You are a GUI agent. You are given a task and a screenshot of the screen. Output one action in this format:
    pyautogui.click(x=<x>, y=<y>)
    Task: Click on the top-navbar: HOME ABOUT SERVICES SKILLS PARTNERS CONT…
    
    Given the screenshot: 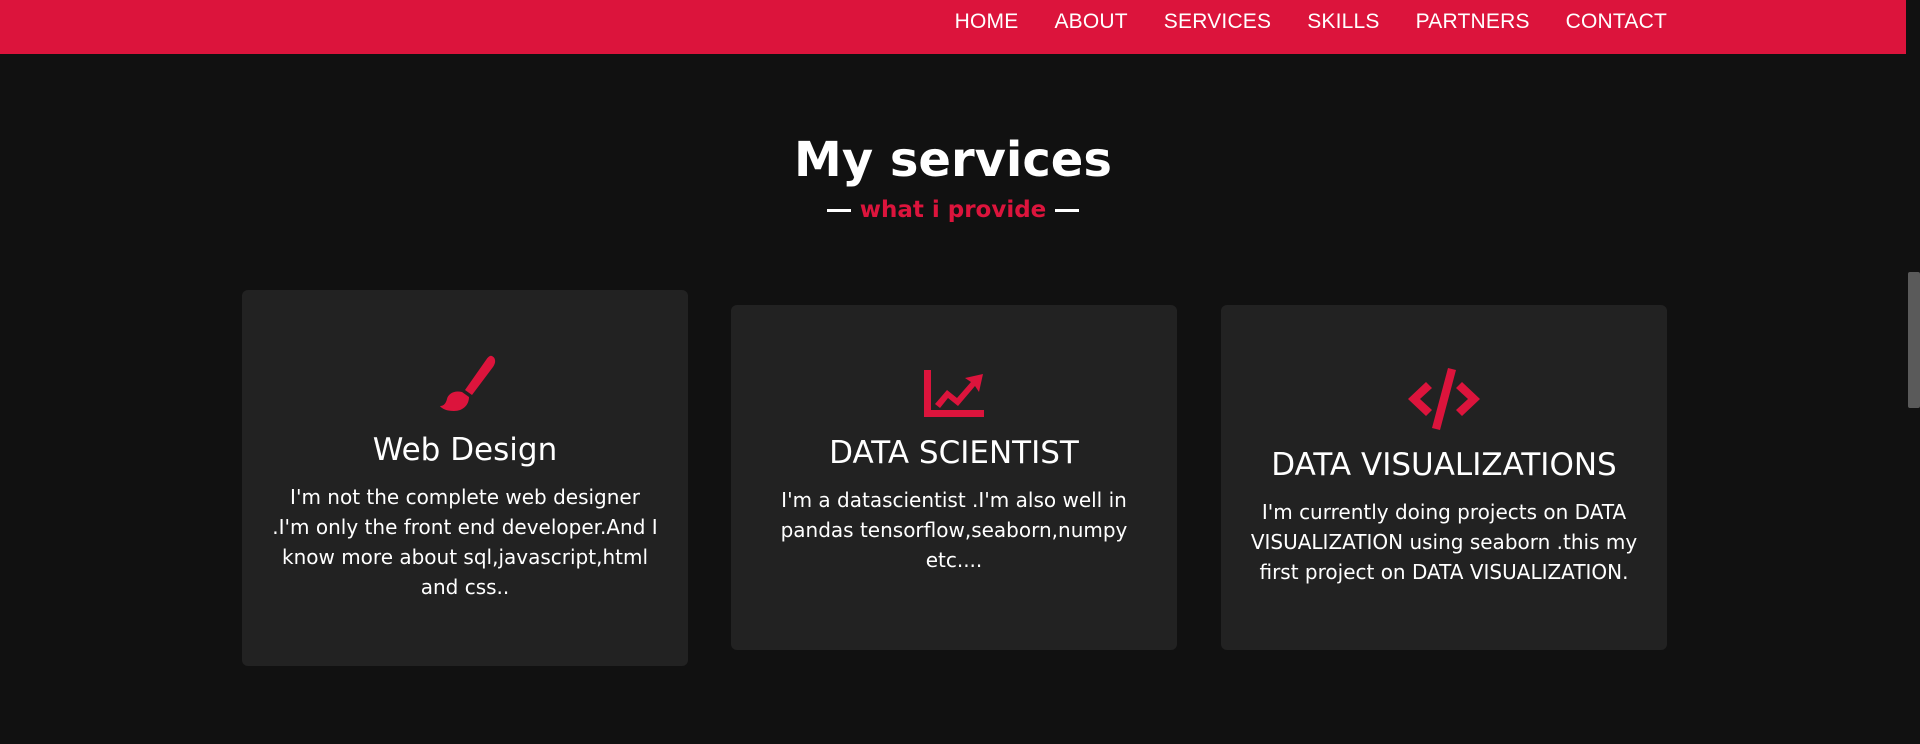 What is the action you would take?
    pyautogui.click(x=953, y=27)
    